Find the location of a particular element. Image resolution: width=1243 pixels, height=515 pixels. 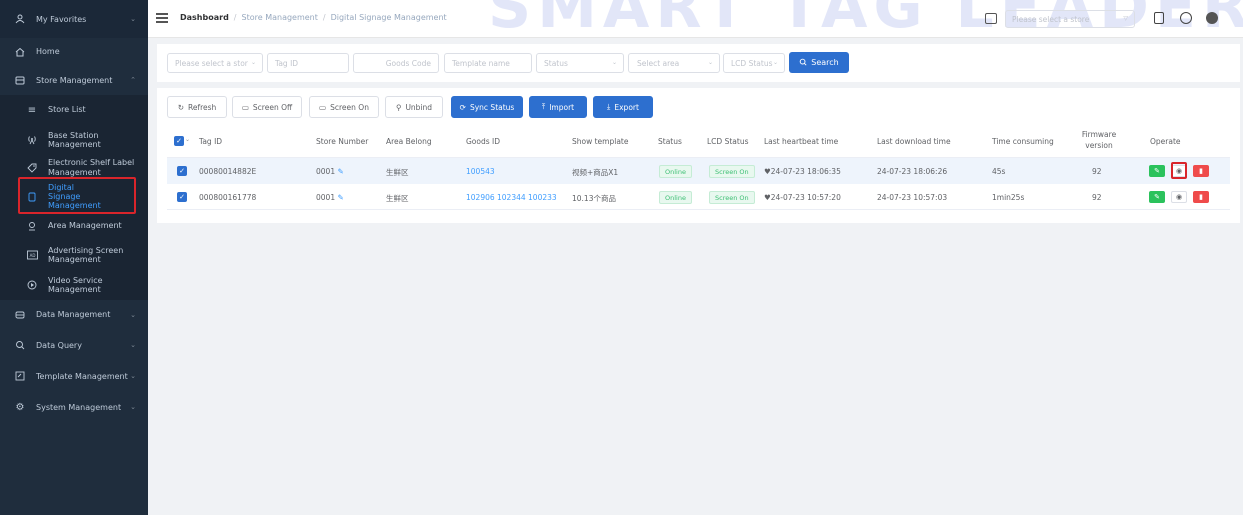

chevron-down-icon: ⌄ is located at coordinates (614, 62).